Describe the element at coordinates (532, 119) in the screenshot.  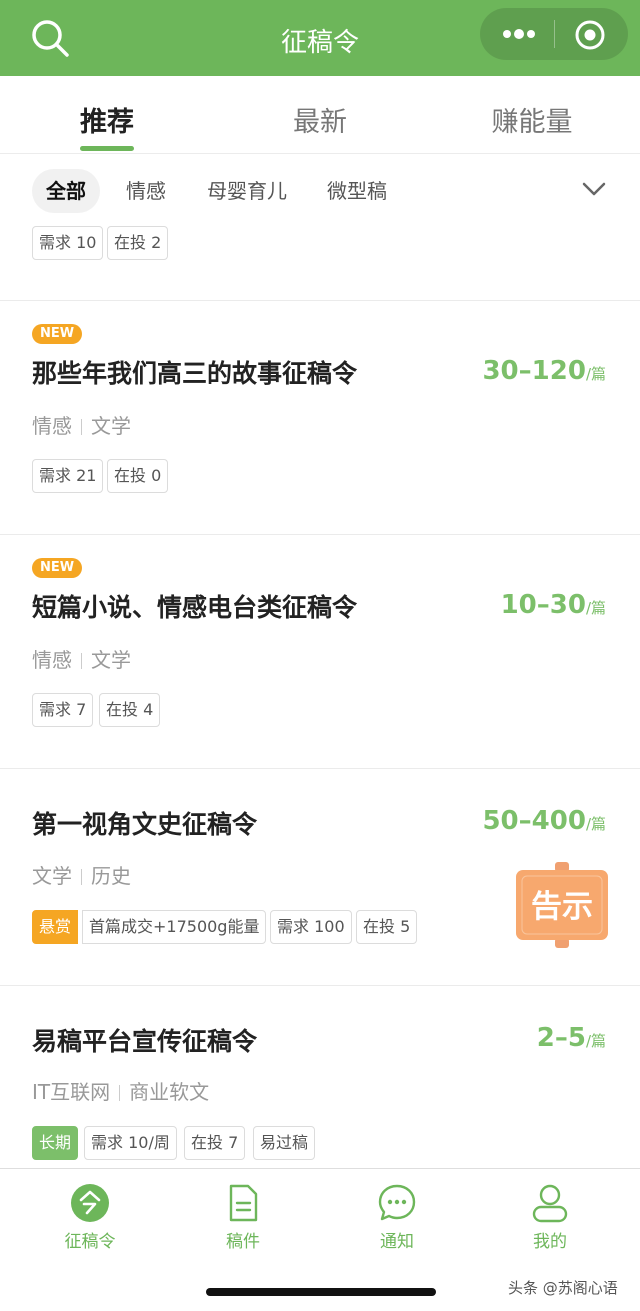
I see `tab-earn-energy: 赚能量` at that location.